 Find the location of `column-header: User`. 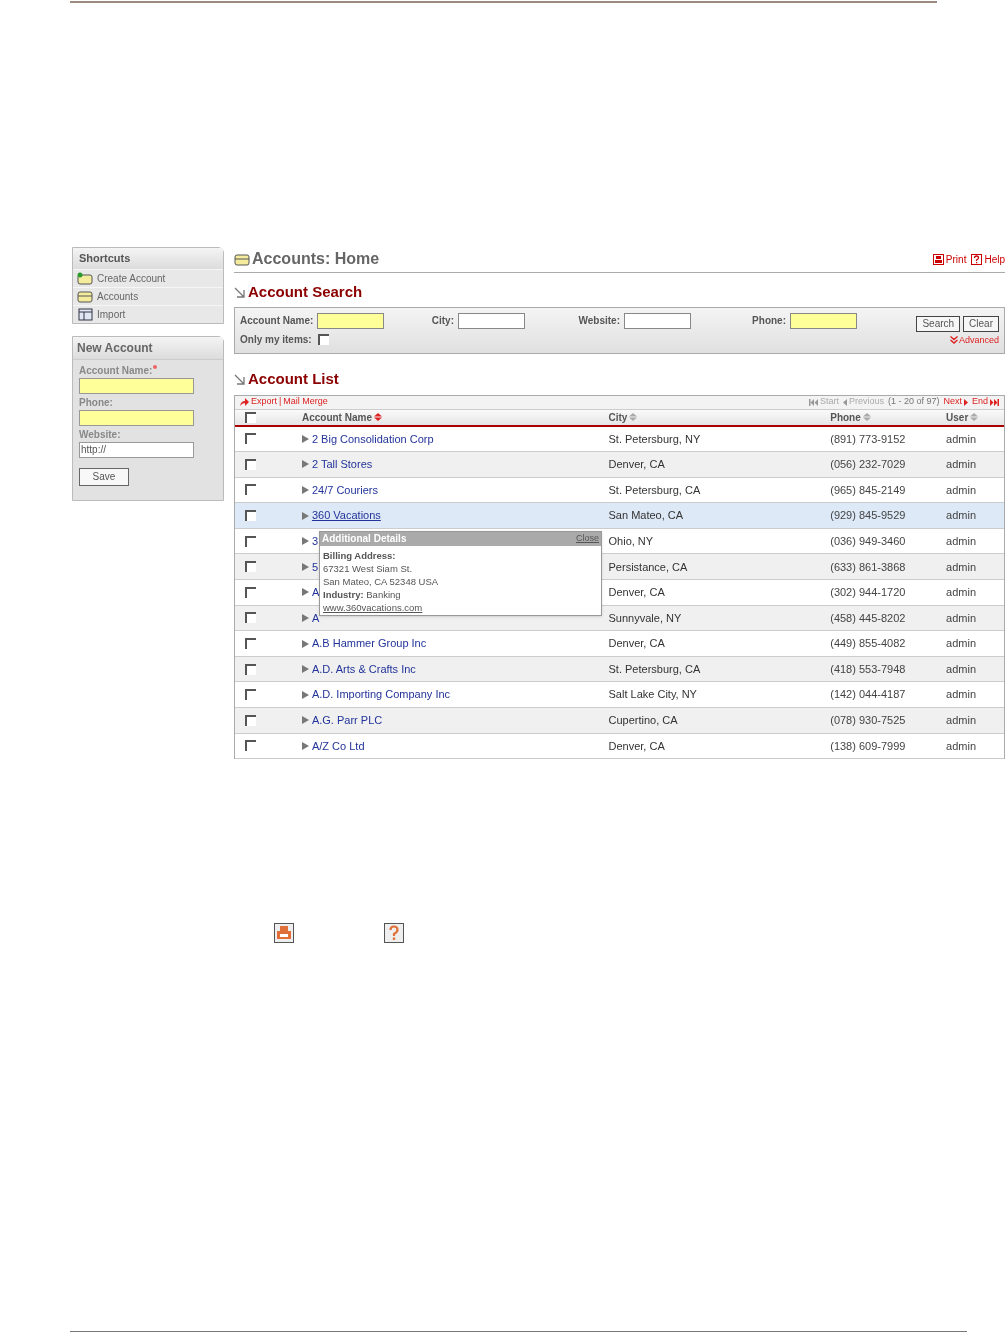

column-header: User is located at coordinates (957, 417).